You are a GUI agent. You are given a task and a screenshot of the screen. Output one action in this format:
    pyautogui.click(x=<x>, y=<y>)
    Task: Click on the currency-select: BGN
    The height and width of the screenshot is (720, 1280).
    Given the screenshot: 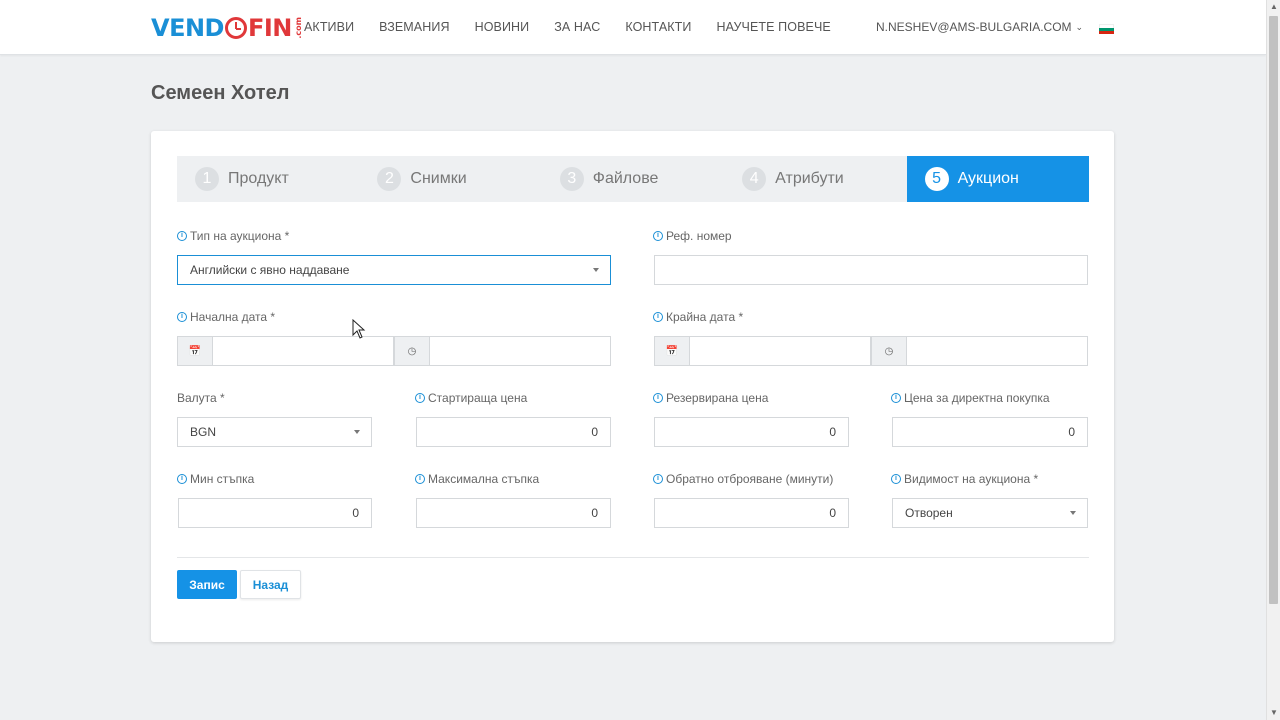 What is the action you would take?
    pyautogui.click(x=274, y=432)
    